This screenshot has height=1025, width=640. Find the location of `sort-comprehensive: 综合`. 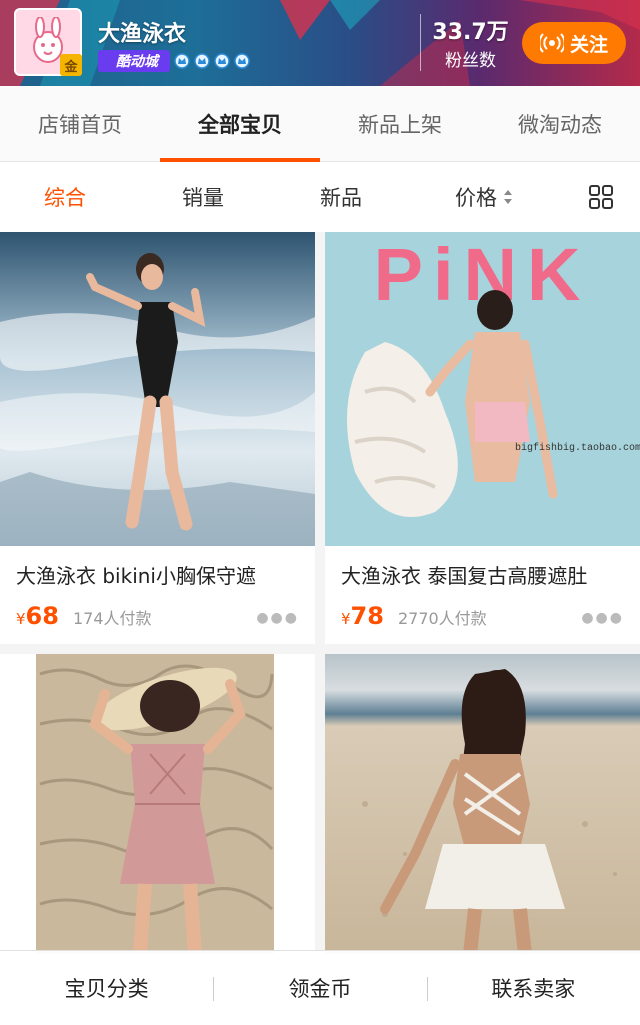

sort-comprehensive: 综合 is located at coordinates (65, 197).